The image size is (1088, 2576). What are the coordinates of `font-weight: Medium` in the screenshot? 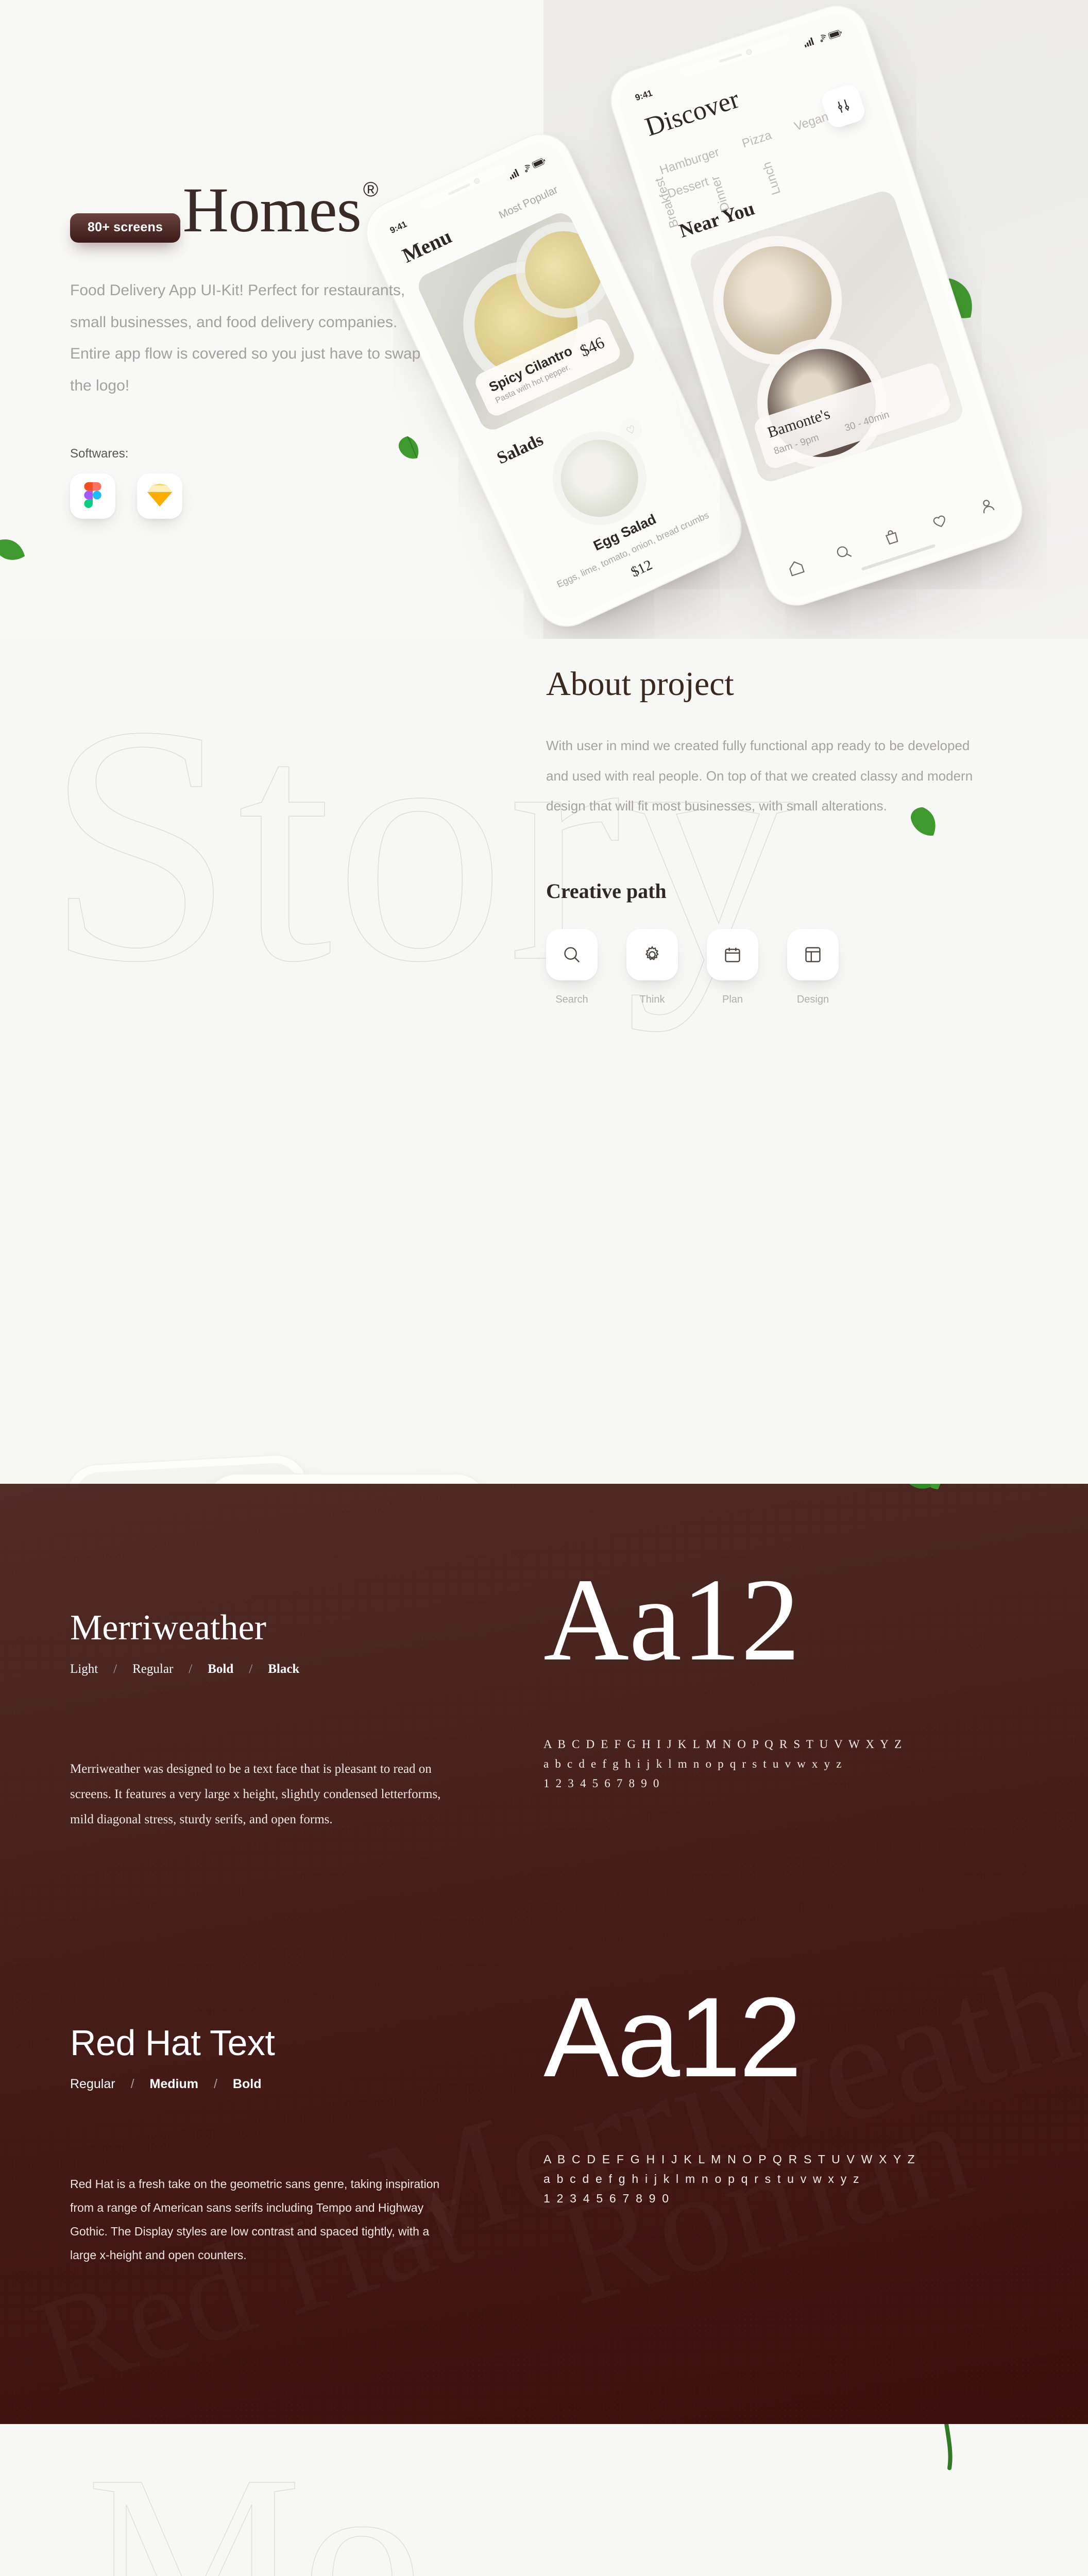 It's located at (173, 2084).